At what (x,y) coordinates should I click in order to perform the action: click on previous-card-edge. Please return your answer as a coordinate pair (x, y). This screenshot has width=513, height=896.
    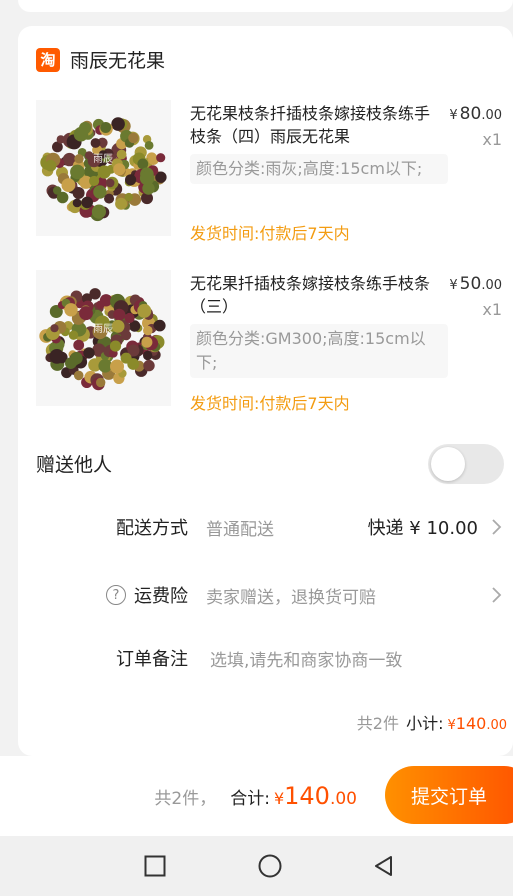
    Looking at the image, I should click on (265, 6).